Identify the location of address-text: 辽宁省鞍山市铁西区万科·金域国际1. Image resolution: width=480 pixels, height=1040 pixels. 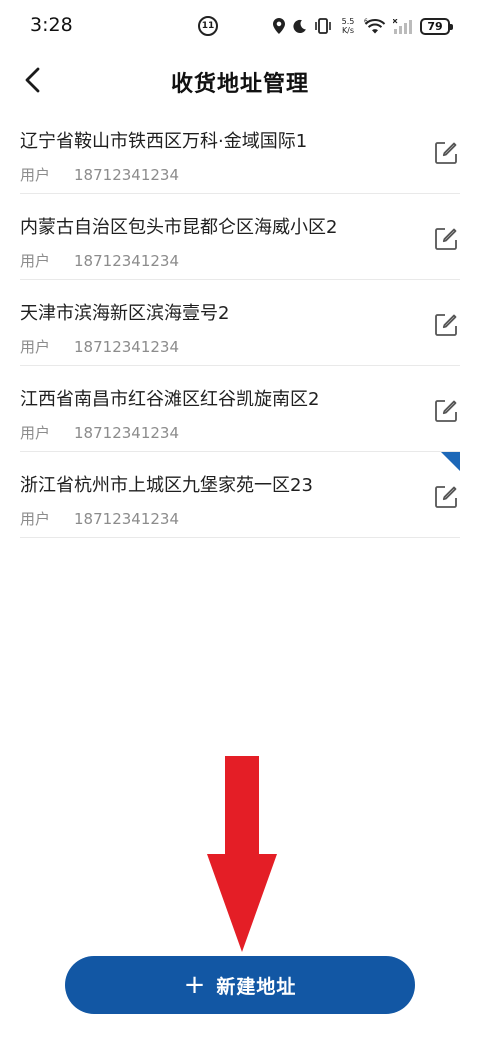
(164, 141).